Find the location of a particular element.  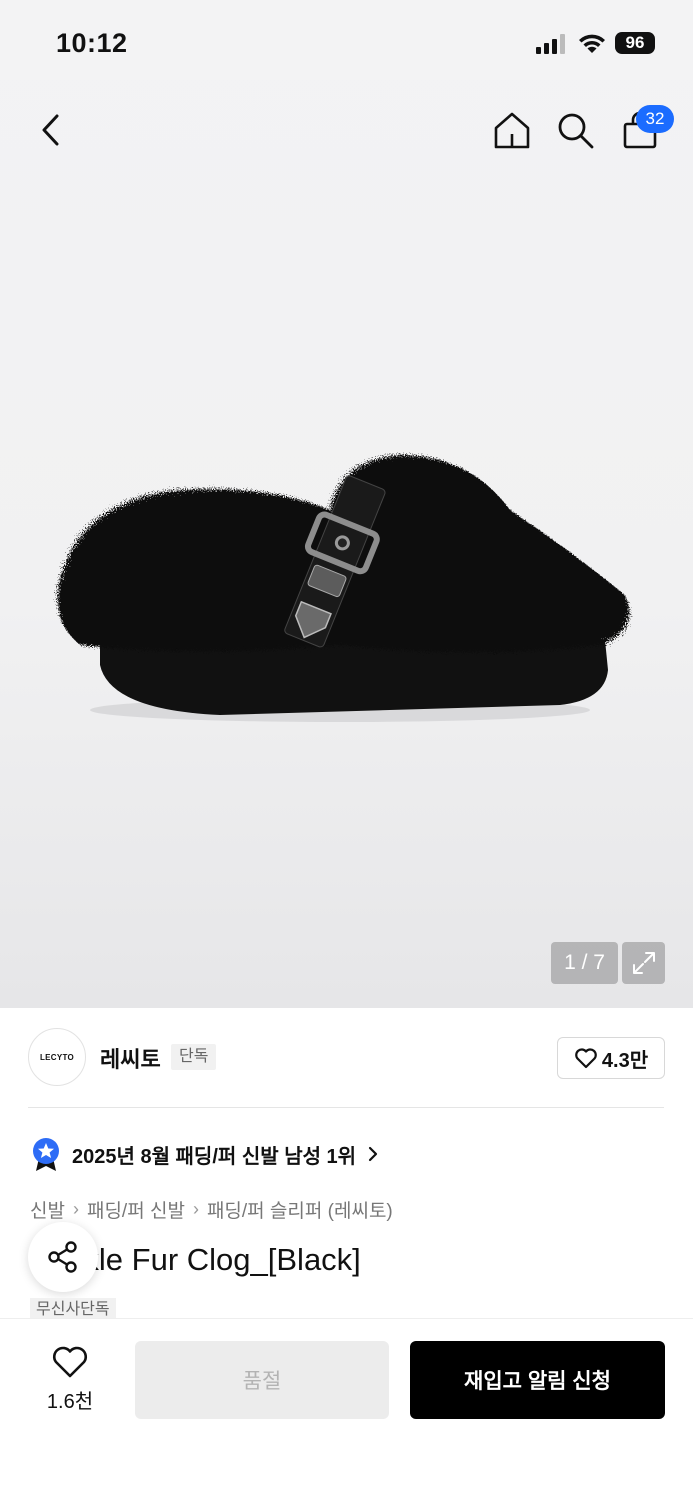

breadcrumb-item: 패딩/퍼 슬리퍼 (레씨토) is located at coordinates (300, 1209).